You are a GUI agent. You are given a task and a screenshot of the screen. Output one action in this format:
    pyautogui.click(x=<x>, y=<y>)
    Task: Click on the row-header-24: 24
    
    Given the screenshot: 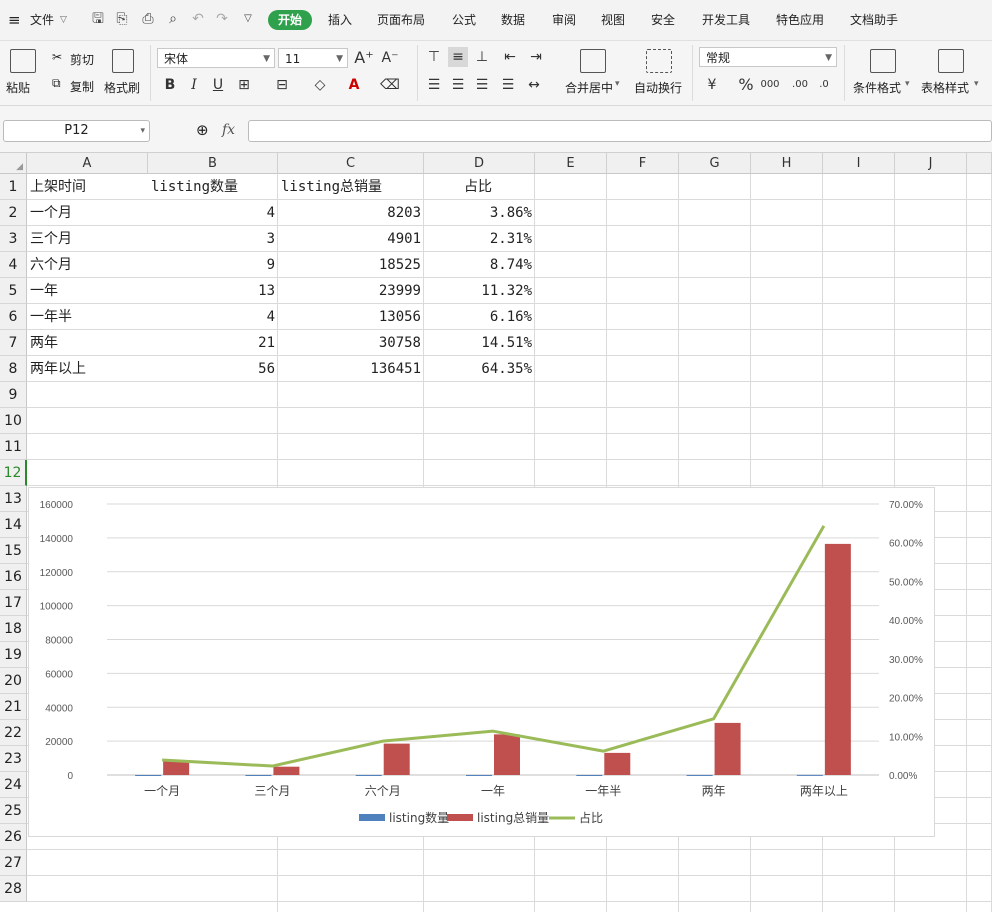 What is the action you would take?
    pyautogui.click(x=13, y=785)
    